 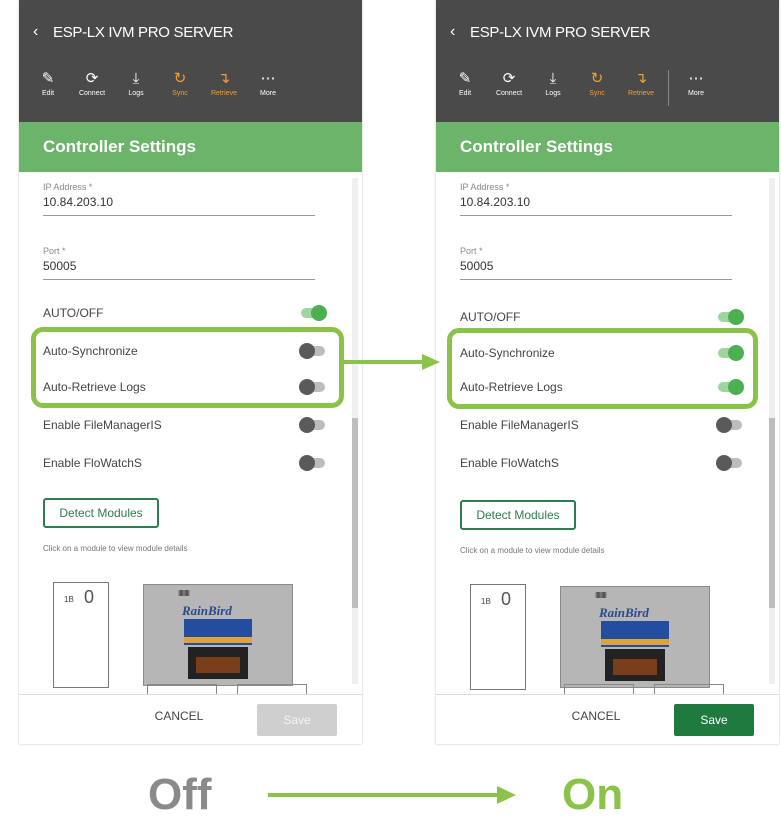 I want to click on connect-icon: ⟳, so click(x=509, y=78).